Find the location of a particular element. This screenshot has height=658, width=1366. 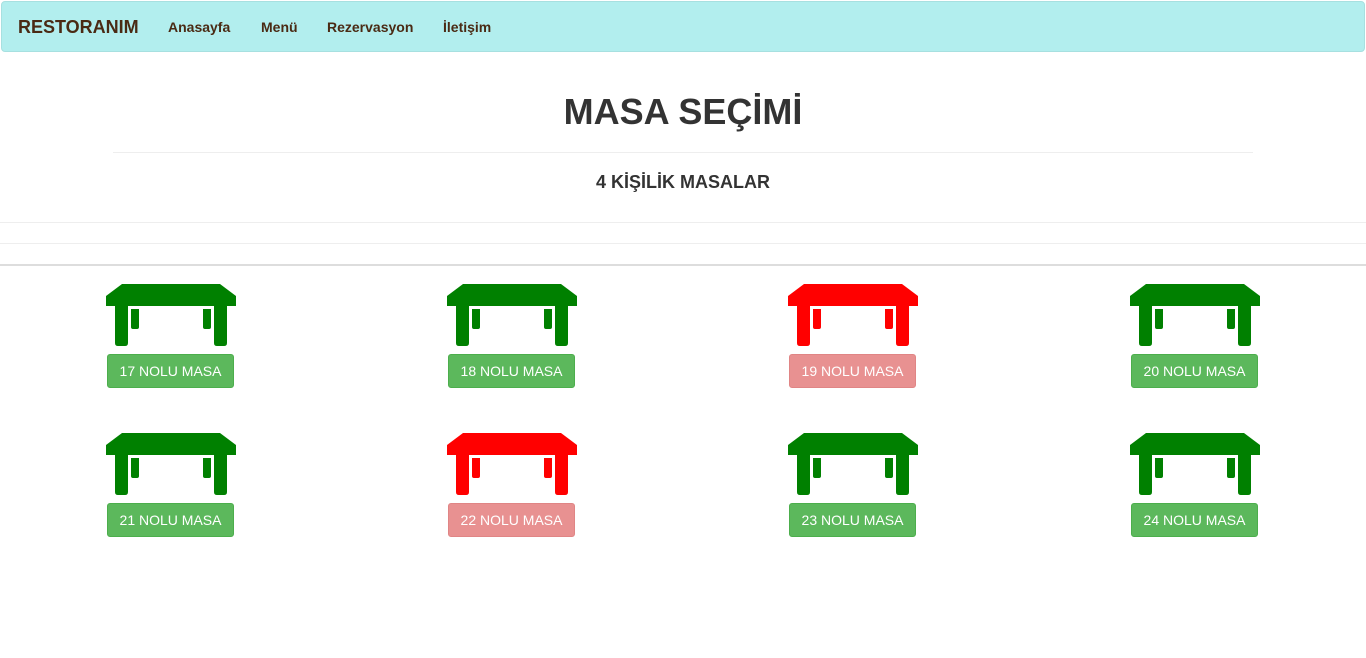

table-button-22: 22 NOLU MASA is located at coordinates (511, 520).